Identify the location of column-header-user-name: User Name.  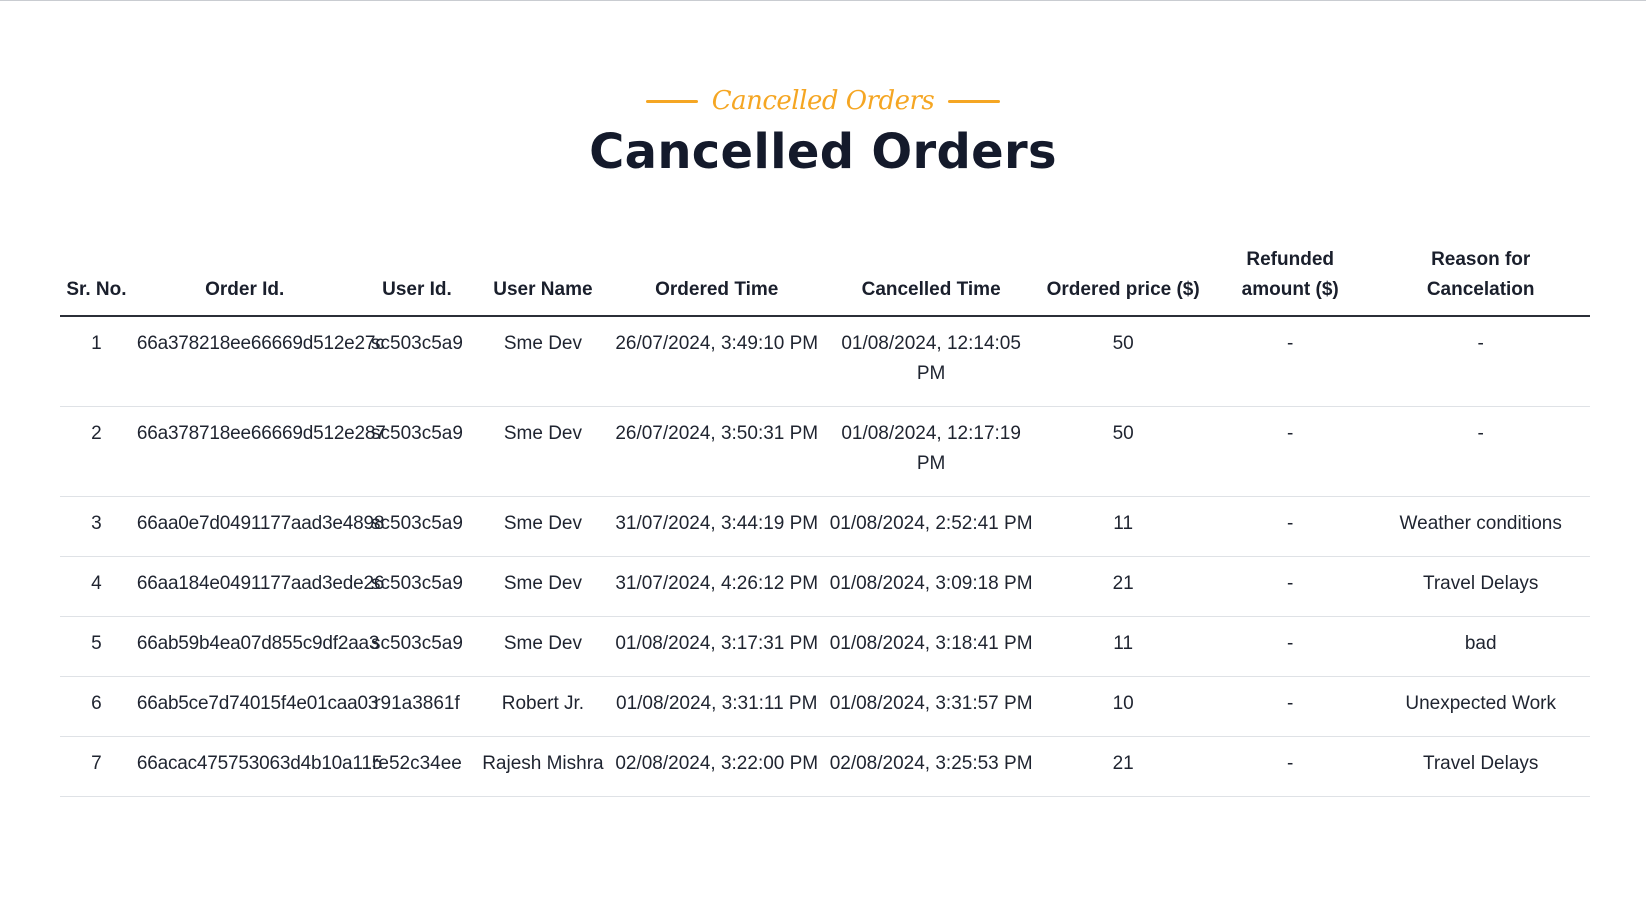
(543, 281).